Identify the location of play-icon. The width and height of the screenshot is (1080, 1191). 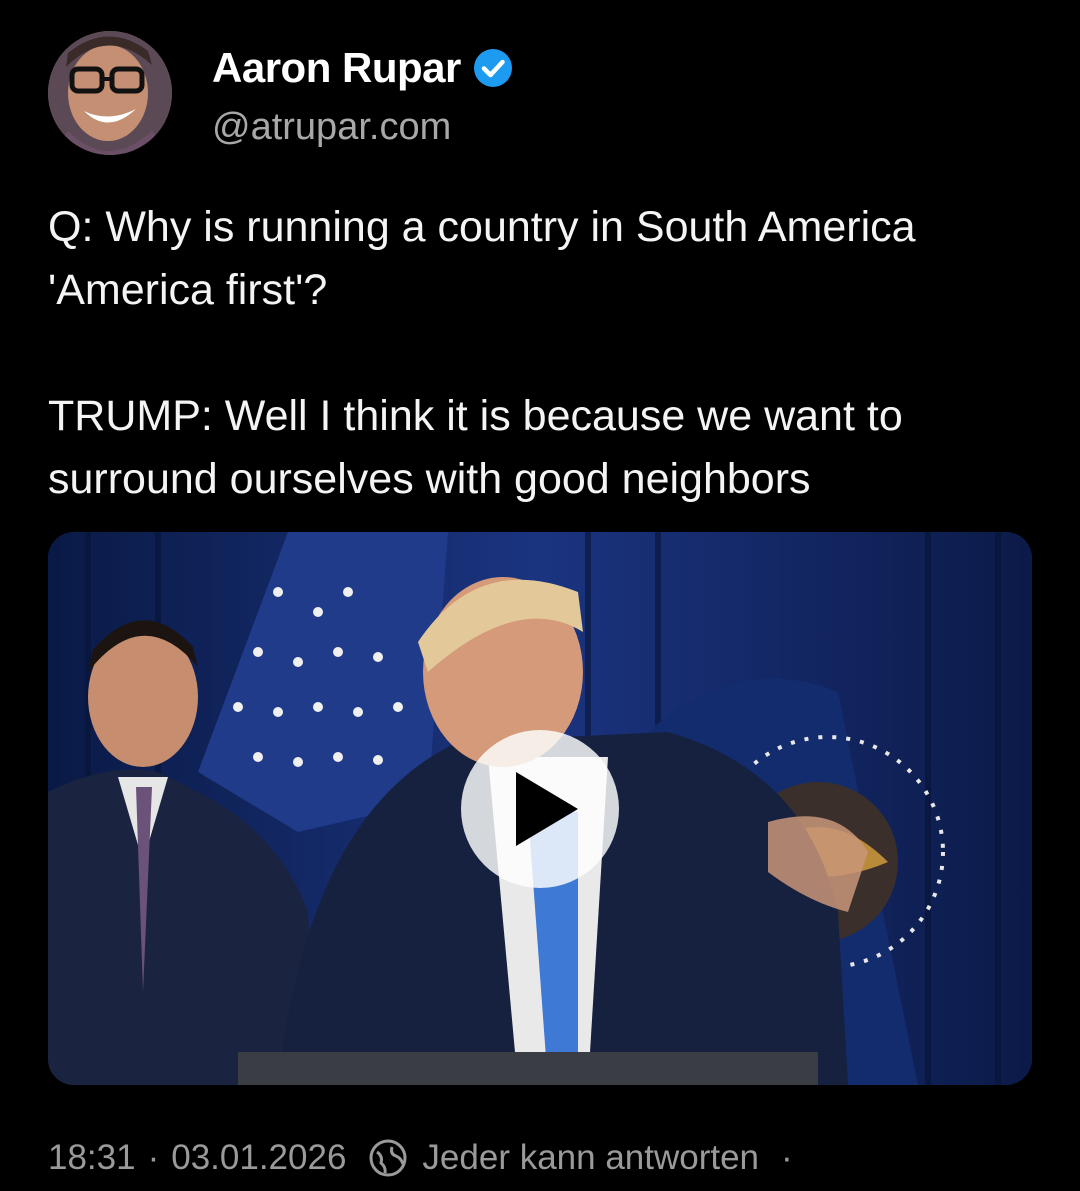
(547, 809).